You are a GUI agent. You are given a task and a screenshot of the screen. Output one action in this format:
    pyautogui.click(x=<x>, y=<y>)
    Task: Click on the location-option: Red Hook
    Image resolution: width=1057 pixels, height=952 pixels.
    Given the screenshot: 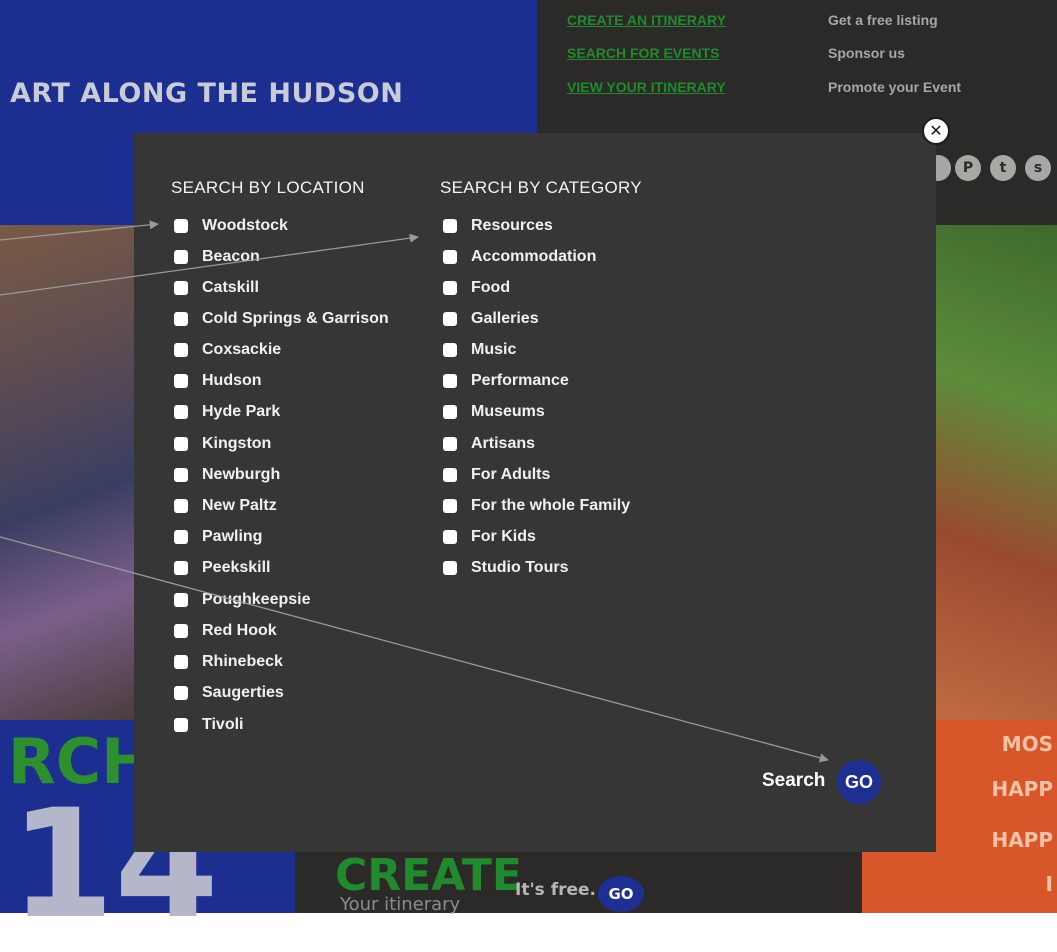 What is the action you would take?
    pyautogui.click(x=225, y=631)
    